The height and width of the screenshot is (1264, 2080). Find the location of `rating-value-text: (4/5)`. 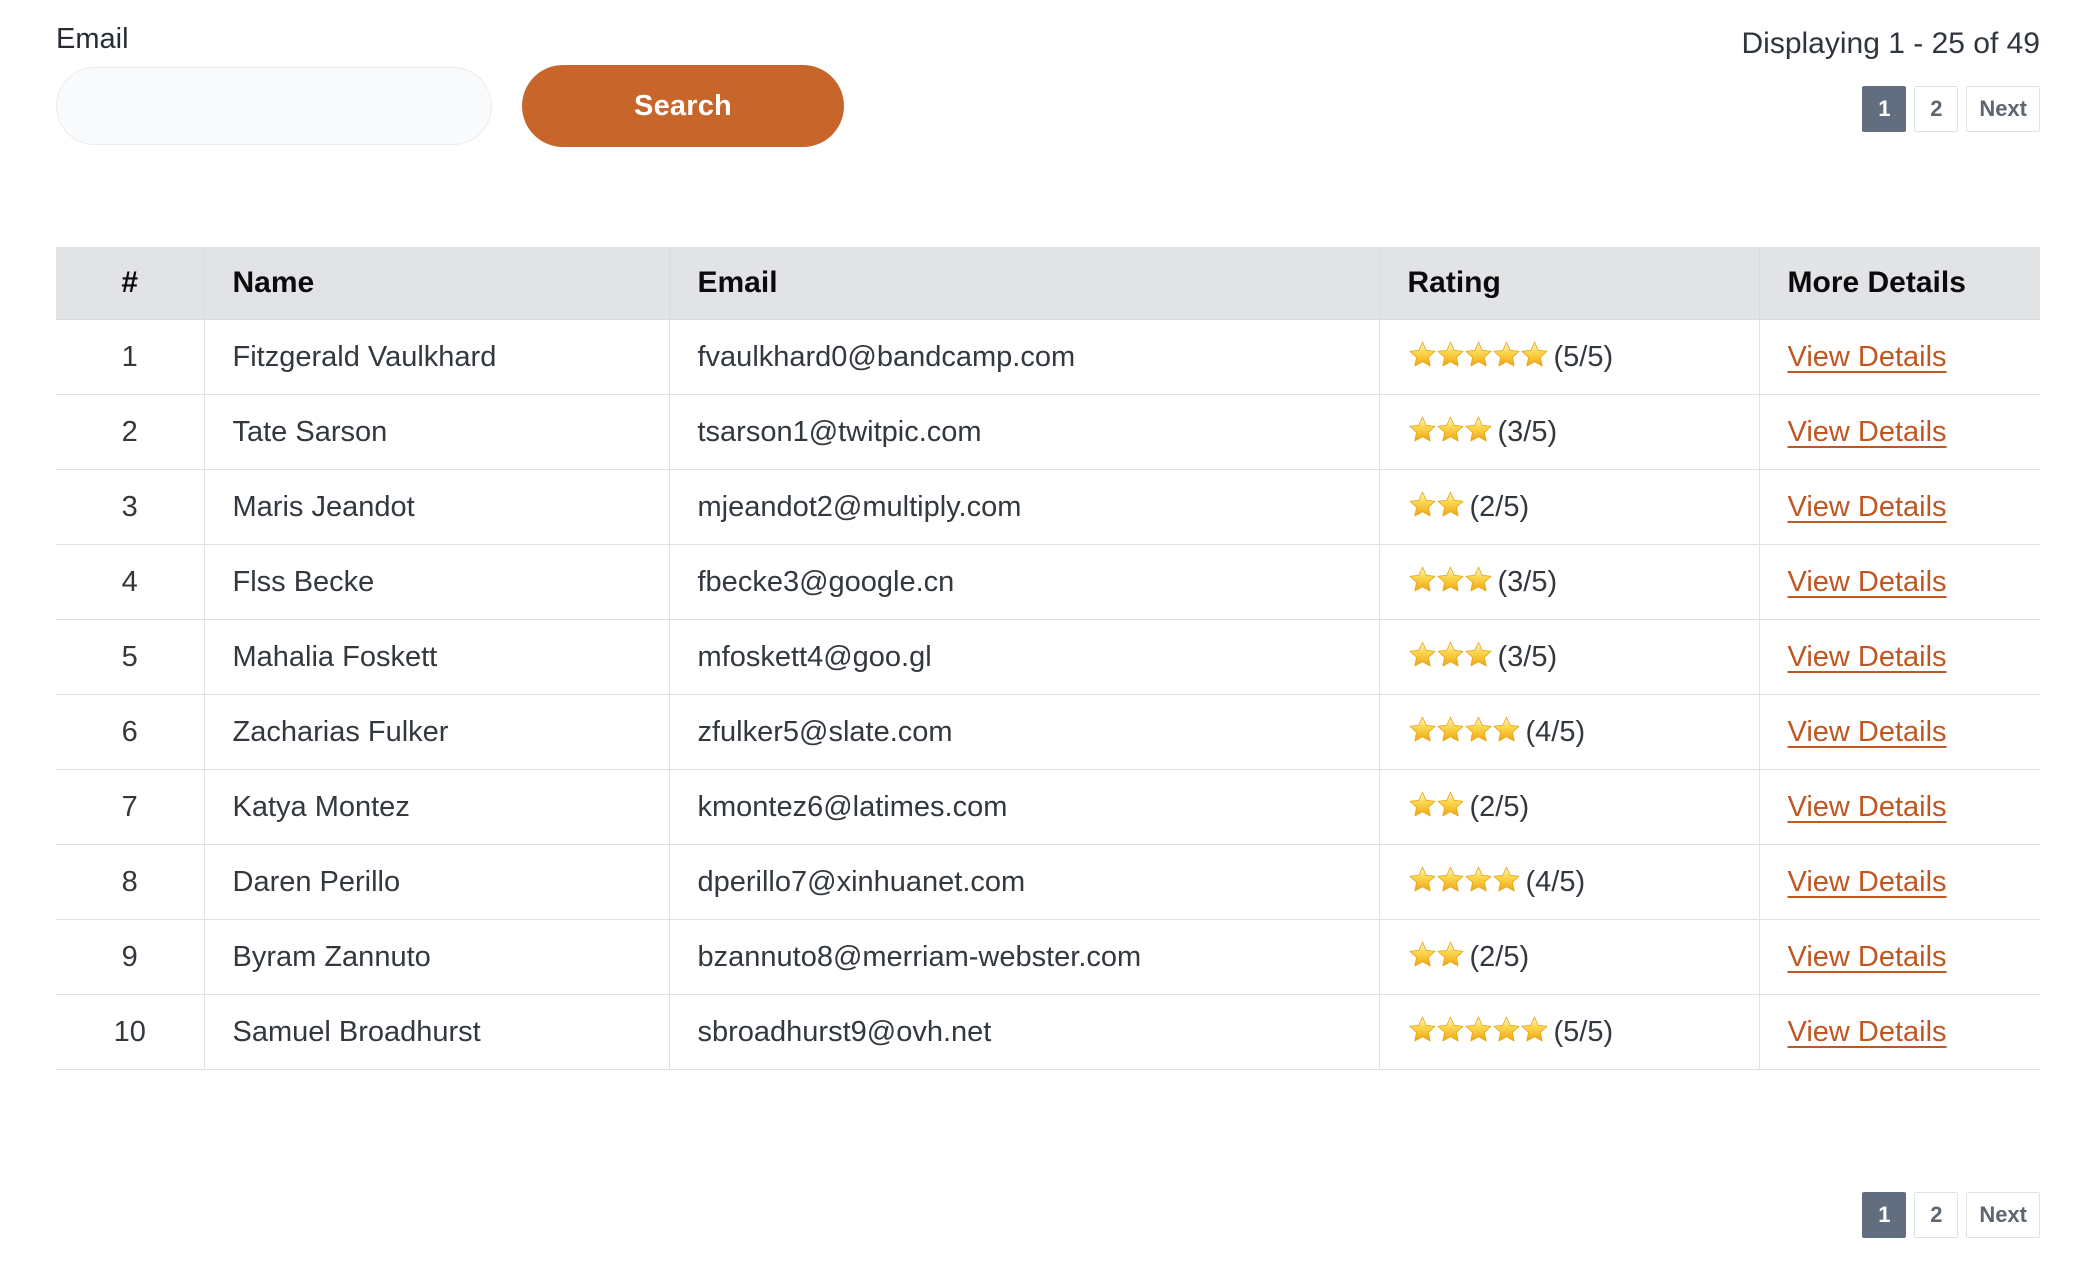

rating-value-text: (4/5) is located at coordinates (1555, 732).